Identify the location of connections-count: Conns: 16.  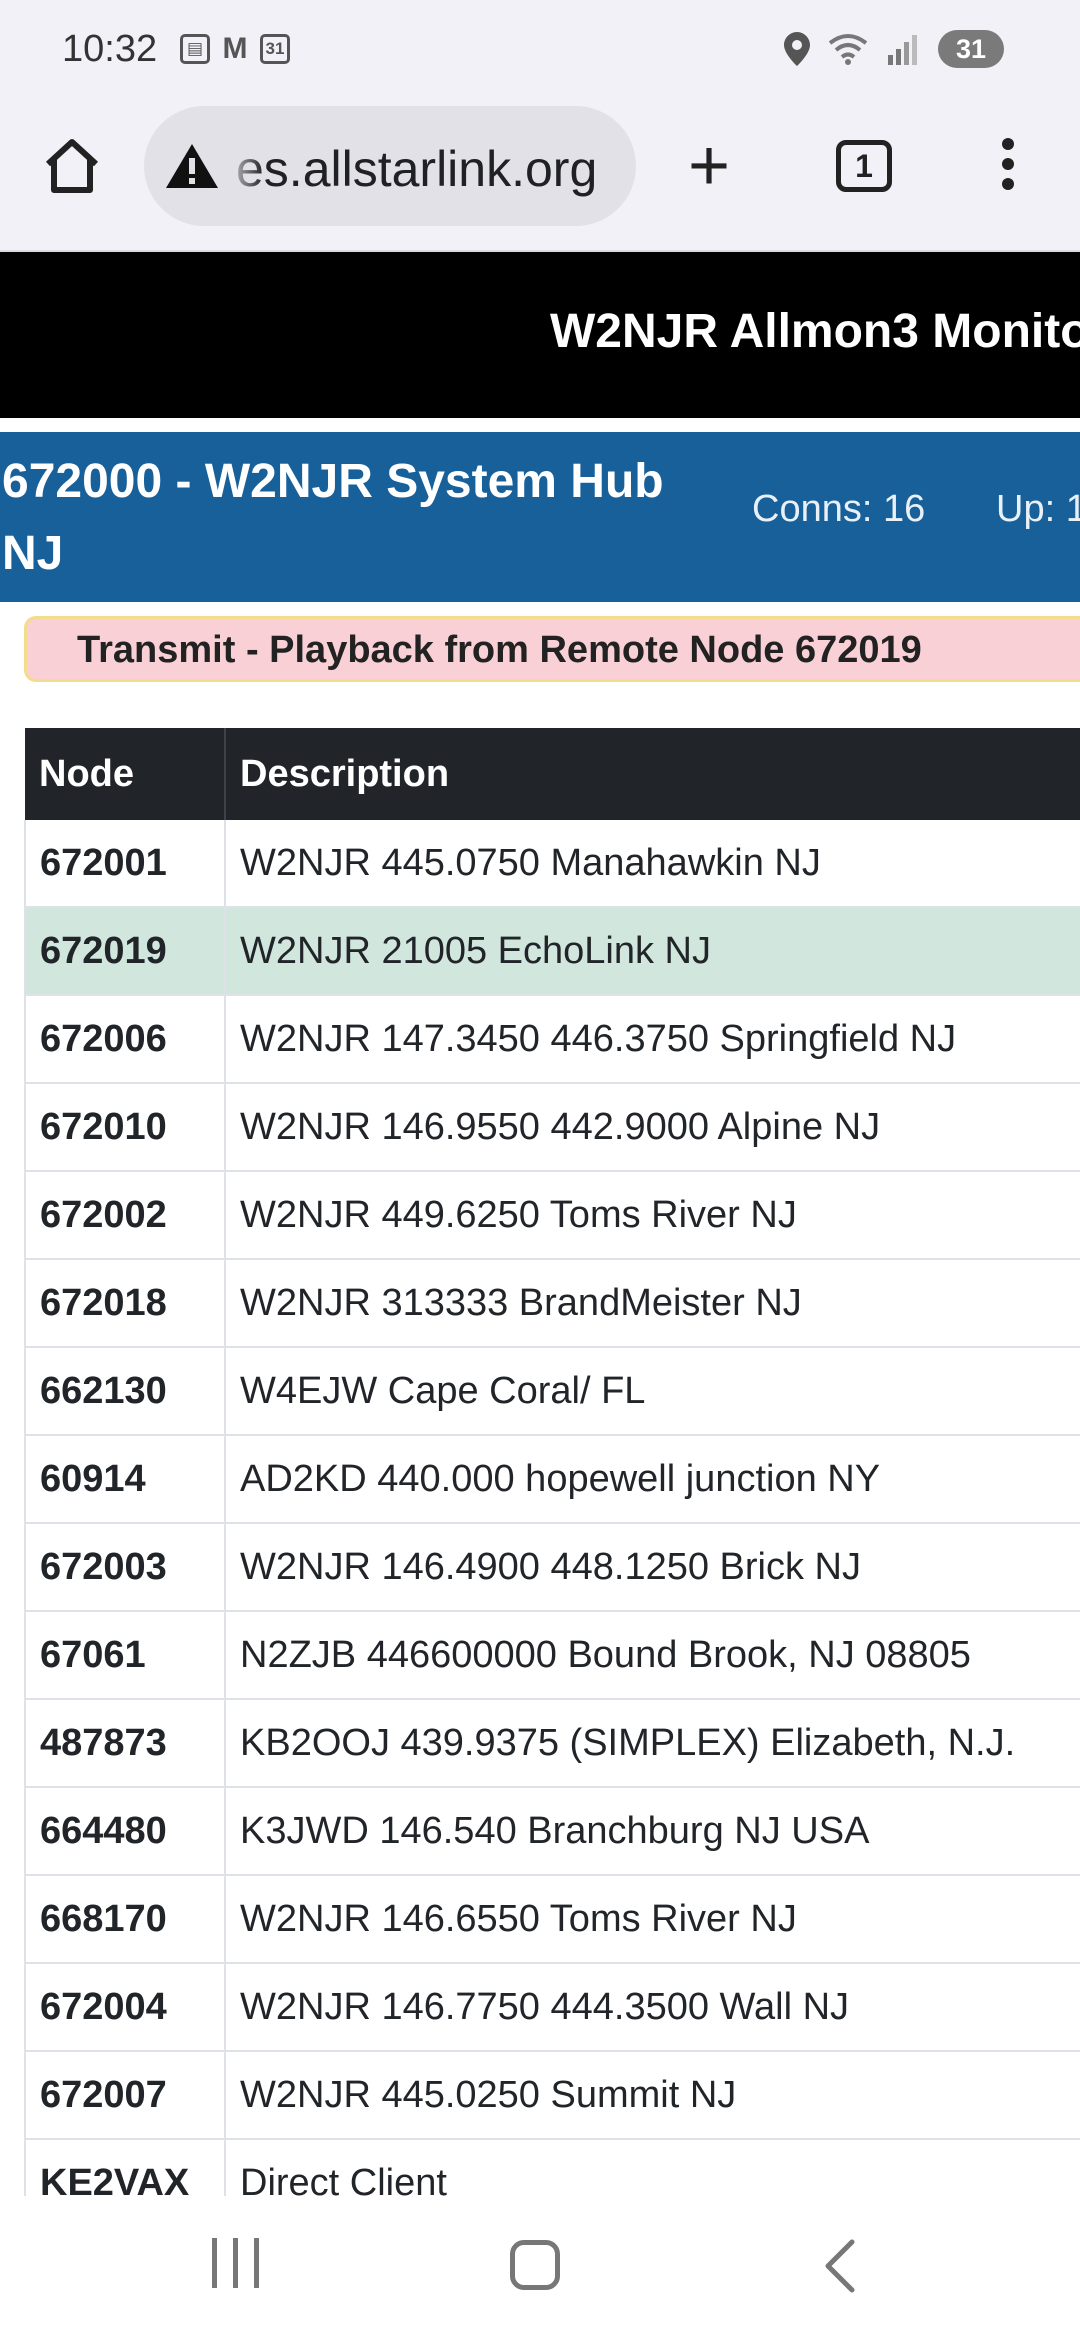
(839, 509).